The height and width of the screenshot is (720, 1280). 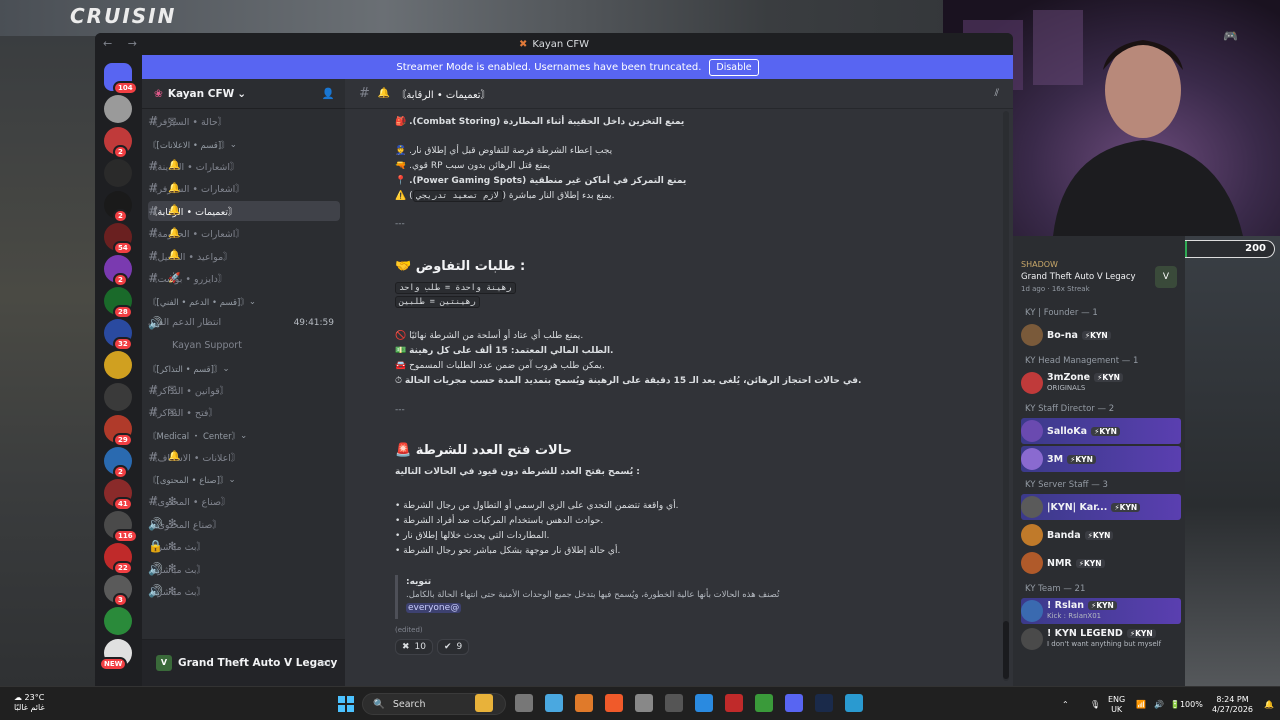 I want to click on channel-item: # 🔔 〘مواعيد • التفعيل〙, so click(x=244, y=256).